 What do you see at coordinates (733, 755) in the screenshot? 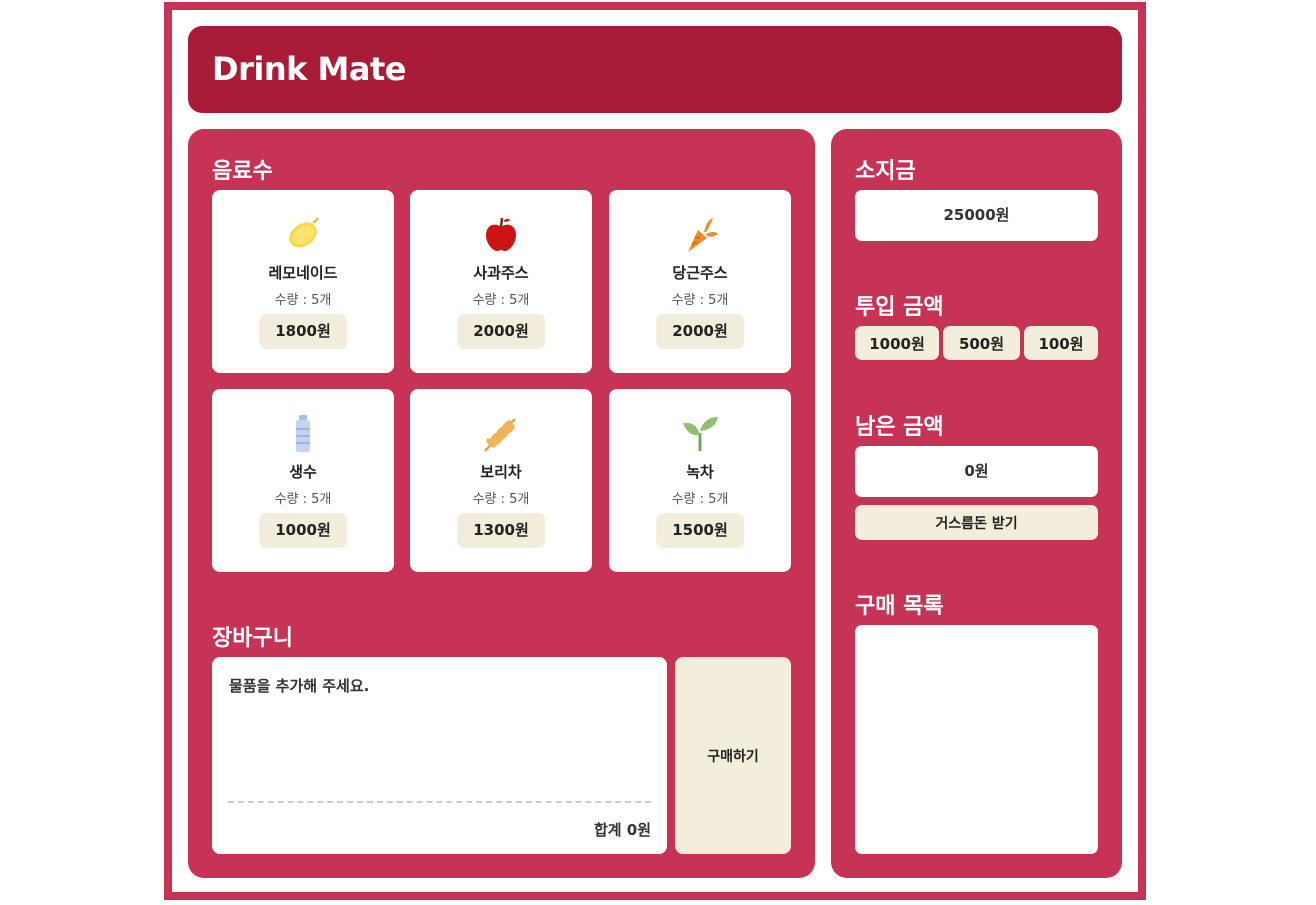
I see `buy-button: 구매하기` at bounding box center [733, 755].